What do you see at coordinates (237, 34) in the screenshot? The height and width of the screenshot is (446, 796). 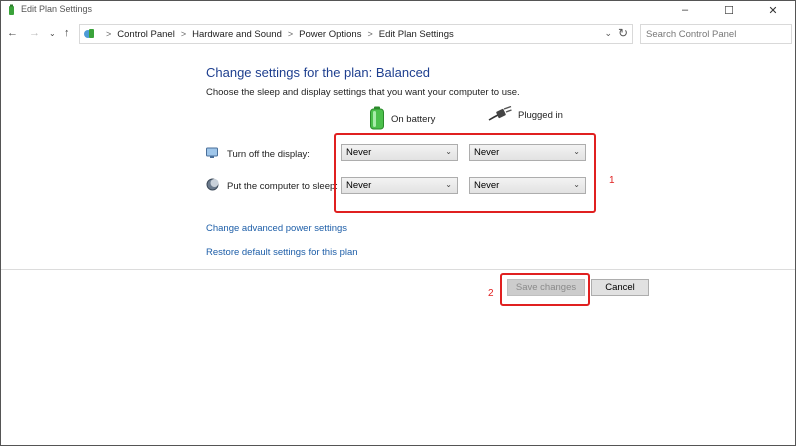 I see `breadcrumb-hardware-and-sound: Hardware and Sound` at bounding box center [237, 34].